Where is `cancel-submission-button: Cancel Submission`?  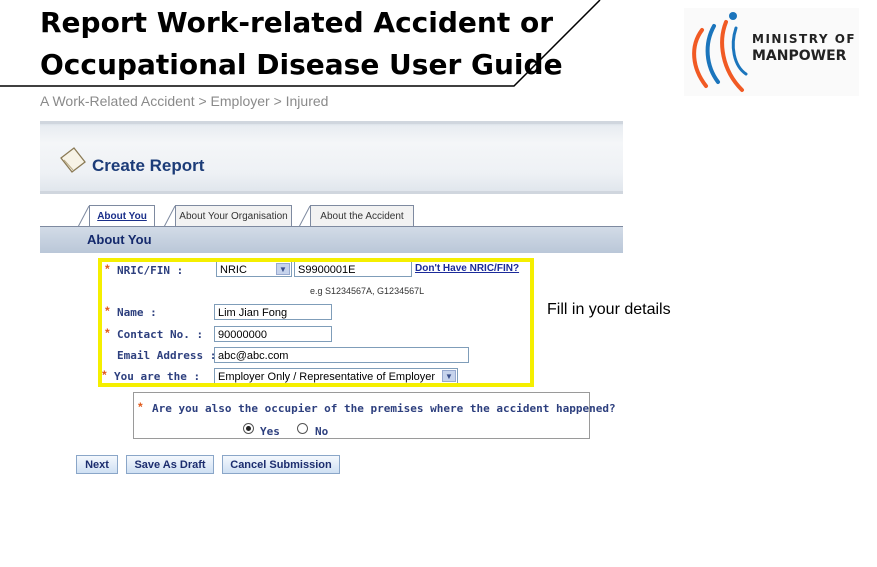
cancel-submission-button: Cancel Submission is located at coordinates (281, 464).